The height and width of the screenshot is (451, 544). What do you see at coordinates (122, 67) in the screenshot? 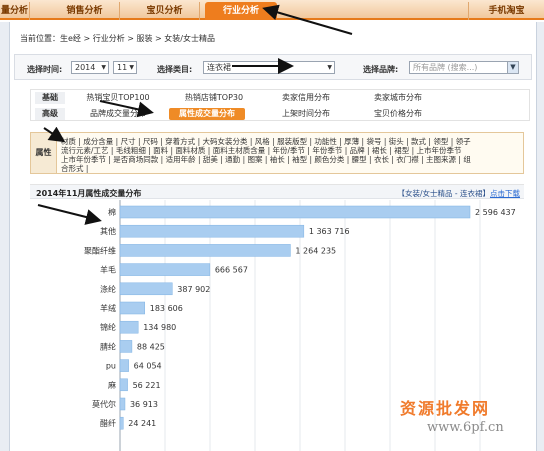
I see `month-value: 11` at bounding box center [122, 67].